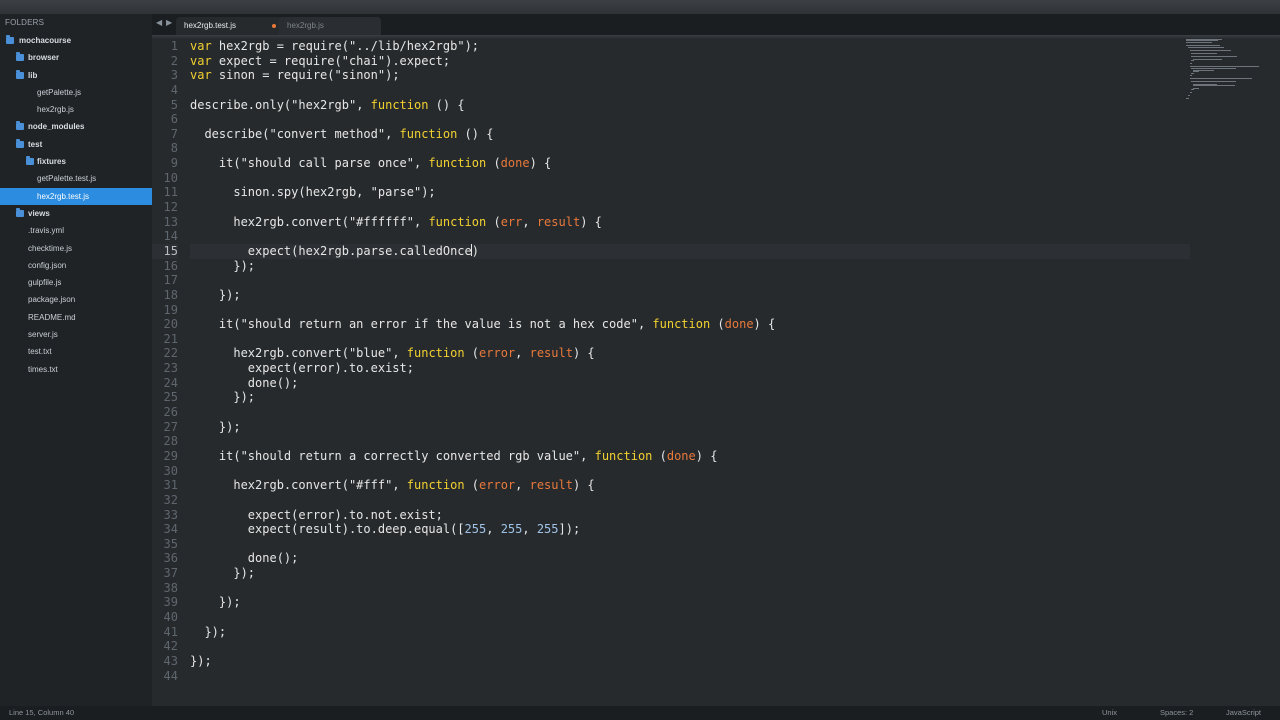 The width and height of the screenshot is (1280, 720). I want to click on file-item: times.txt, so click(76, 369).